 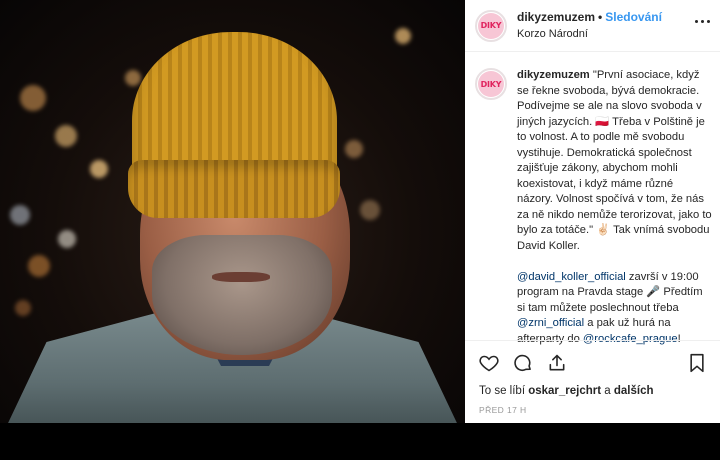 What do you see at coordinates (241, 277) in the screenshot?
I see `mouth` at bounding box center [241, 277].